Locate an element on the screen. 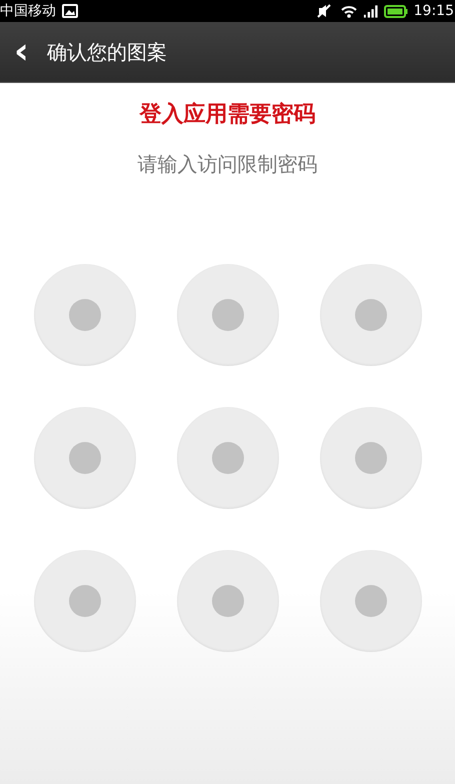 This screenshot has width=455, height=784. wifi-icon is located at coordinates (348, 11).